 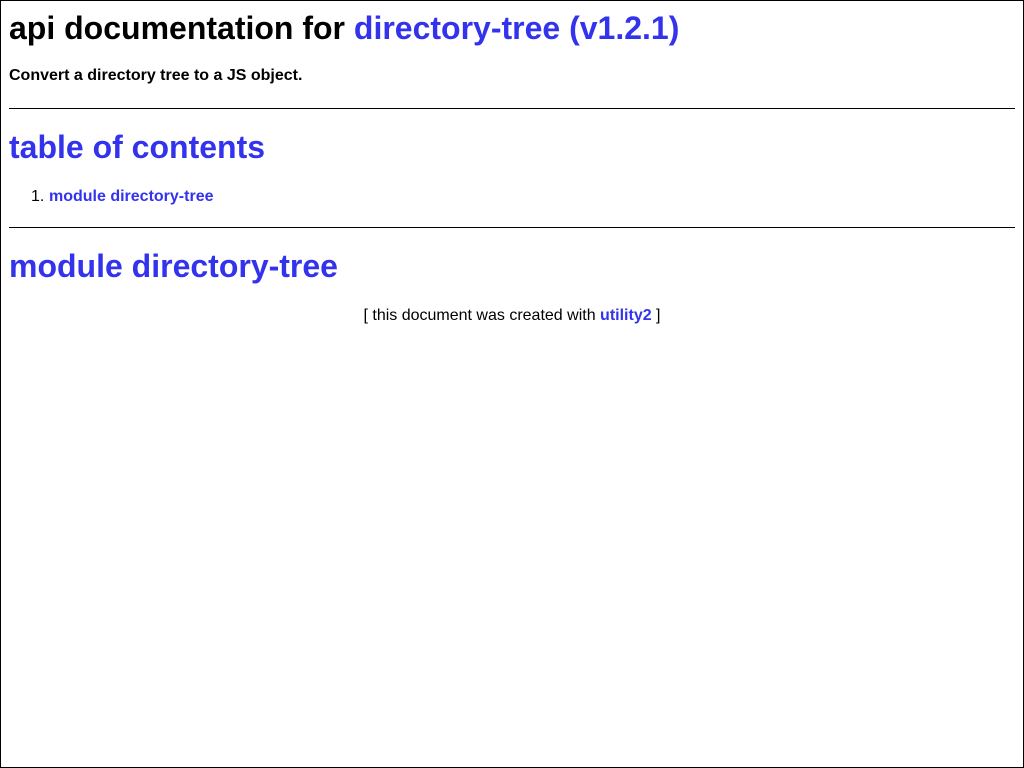 I want to click on package-link: directory-tree (v1.2.1), so click(x=516, y=28).